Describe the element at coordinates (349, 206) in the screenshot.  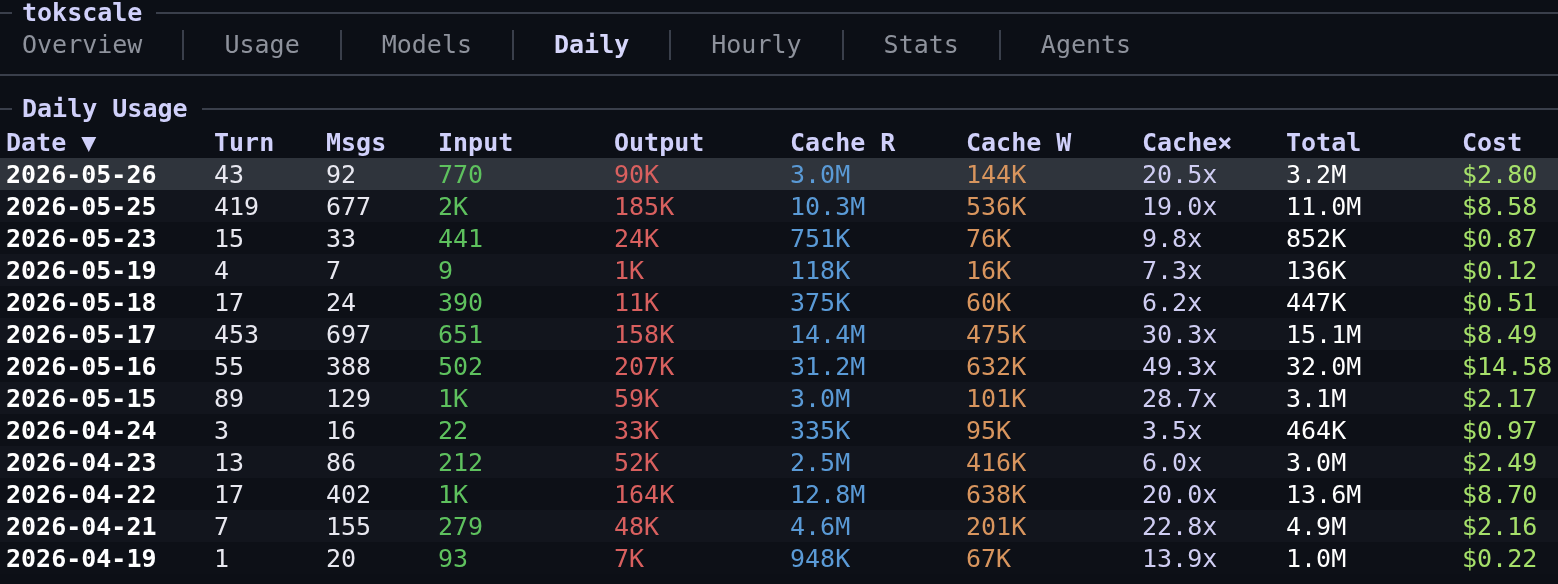
I see `table-cell-text: 677` at that location.